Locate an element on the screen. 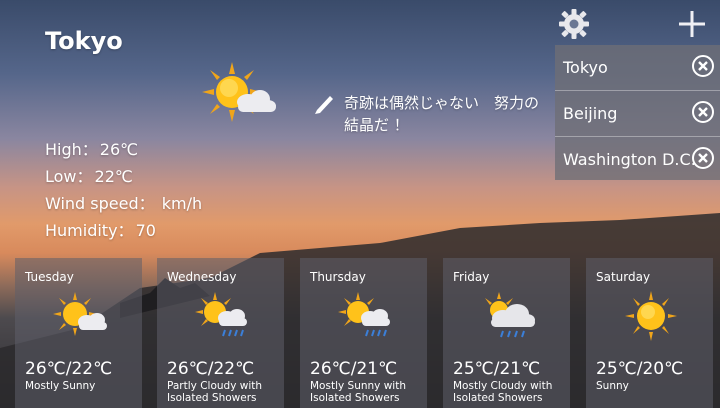  low-row: Low： 22℃ is located at coordinates (124, 176).